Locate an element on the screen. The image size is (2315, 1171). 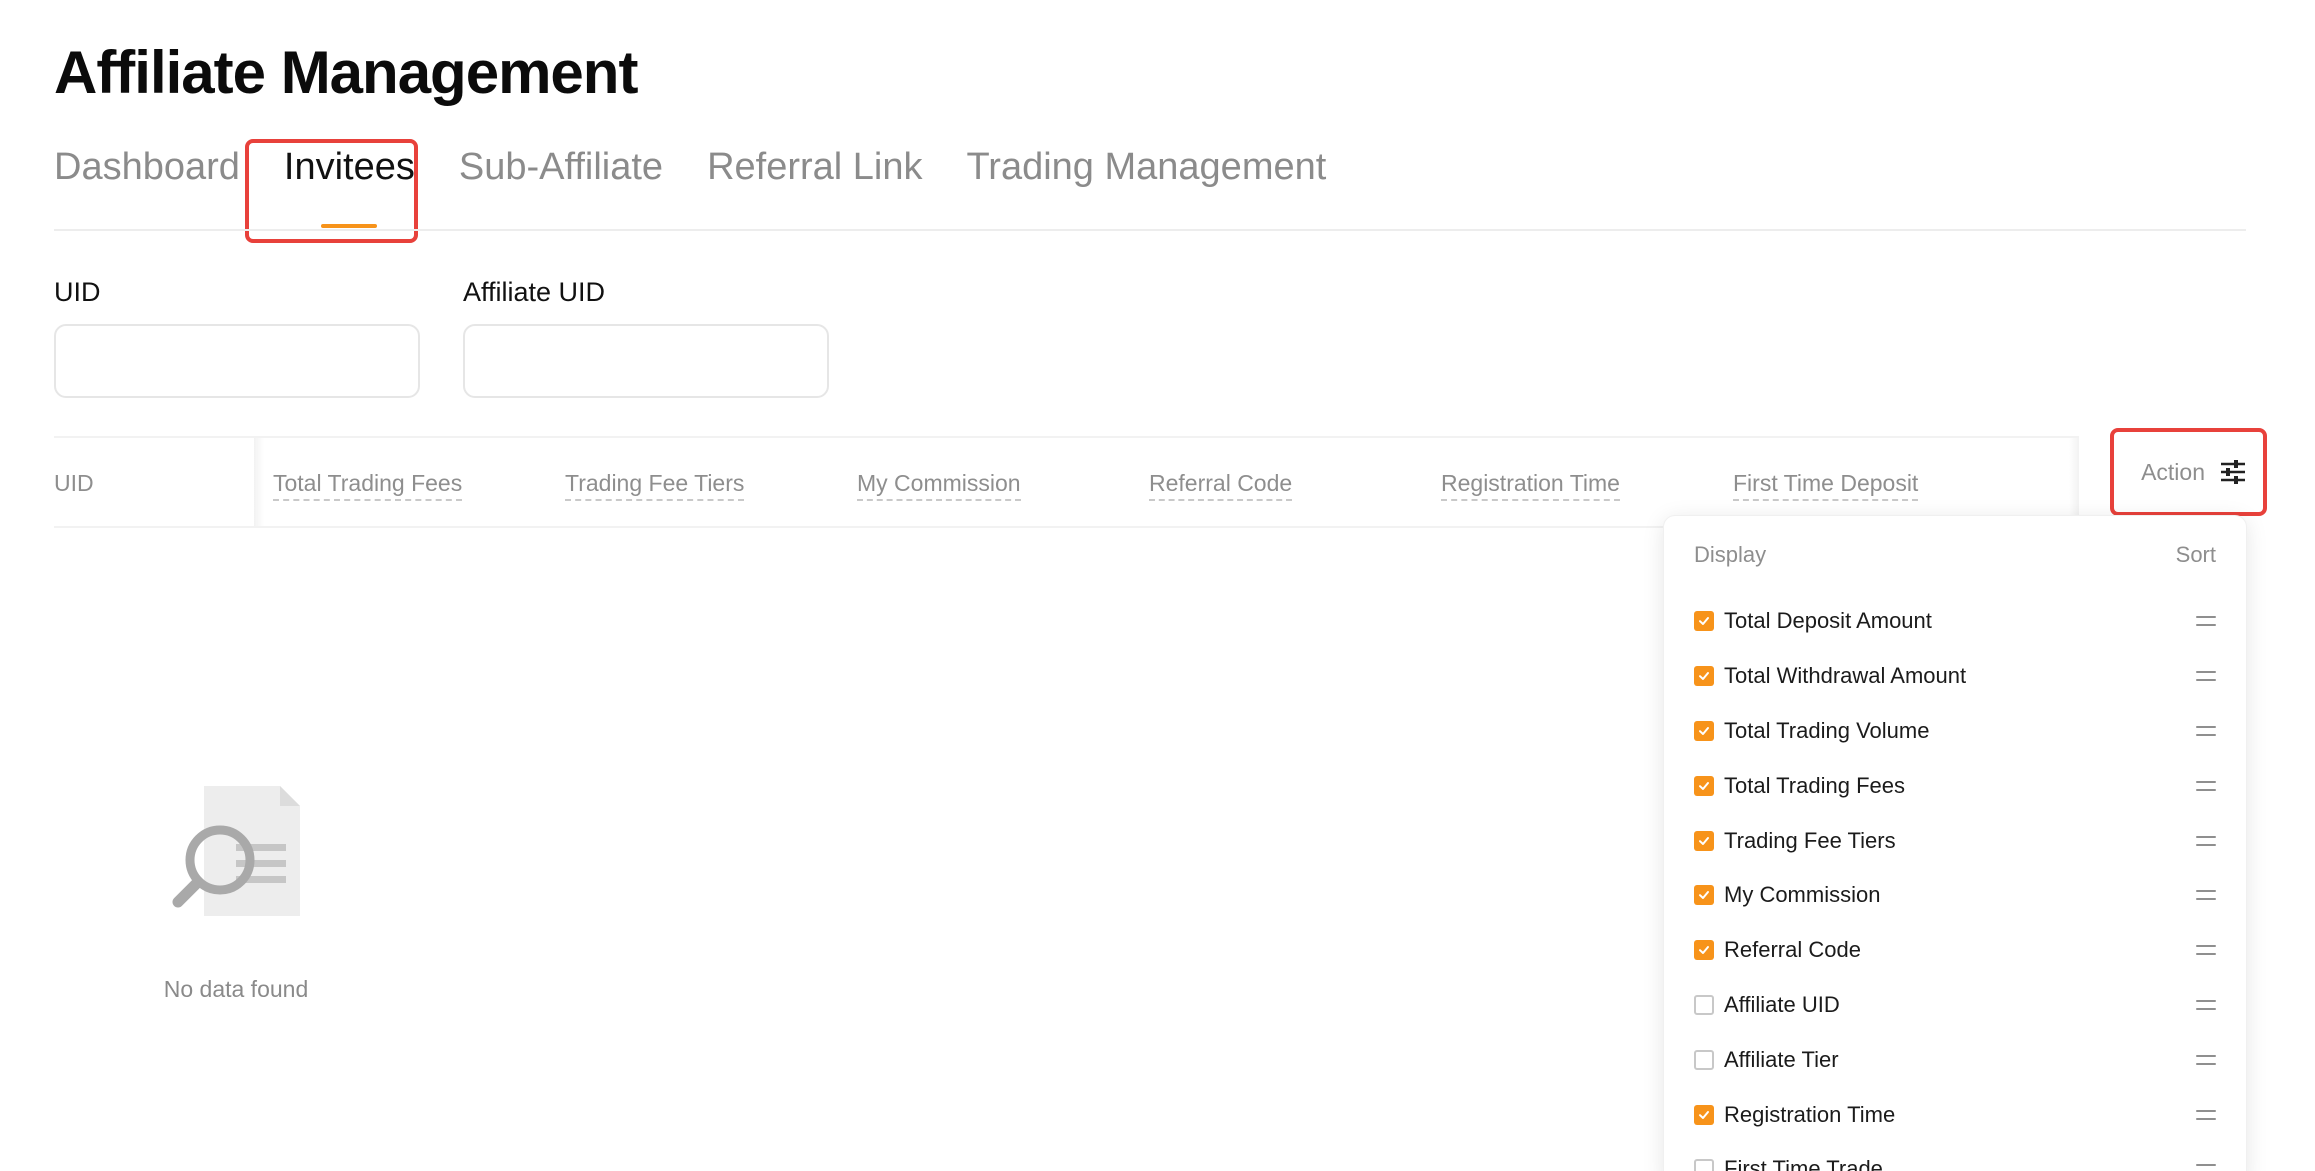
column-setting-label: My Commission is located at coordinates (1802, 895).